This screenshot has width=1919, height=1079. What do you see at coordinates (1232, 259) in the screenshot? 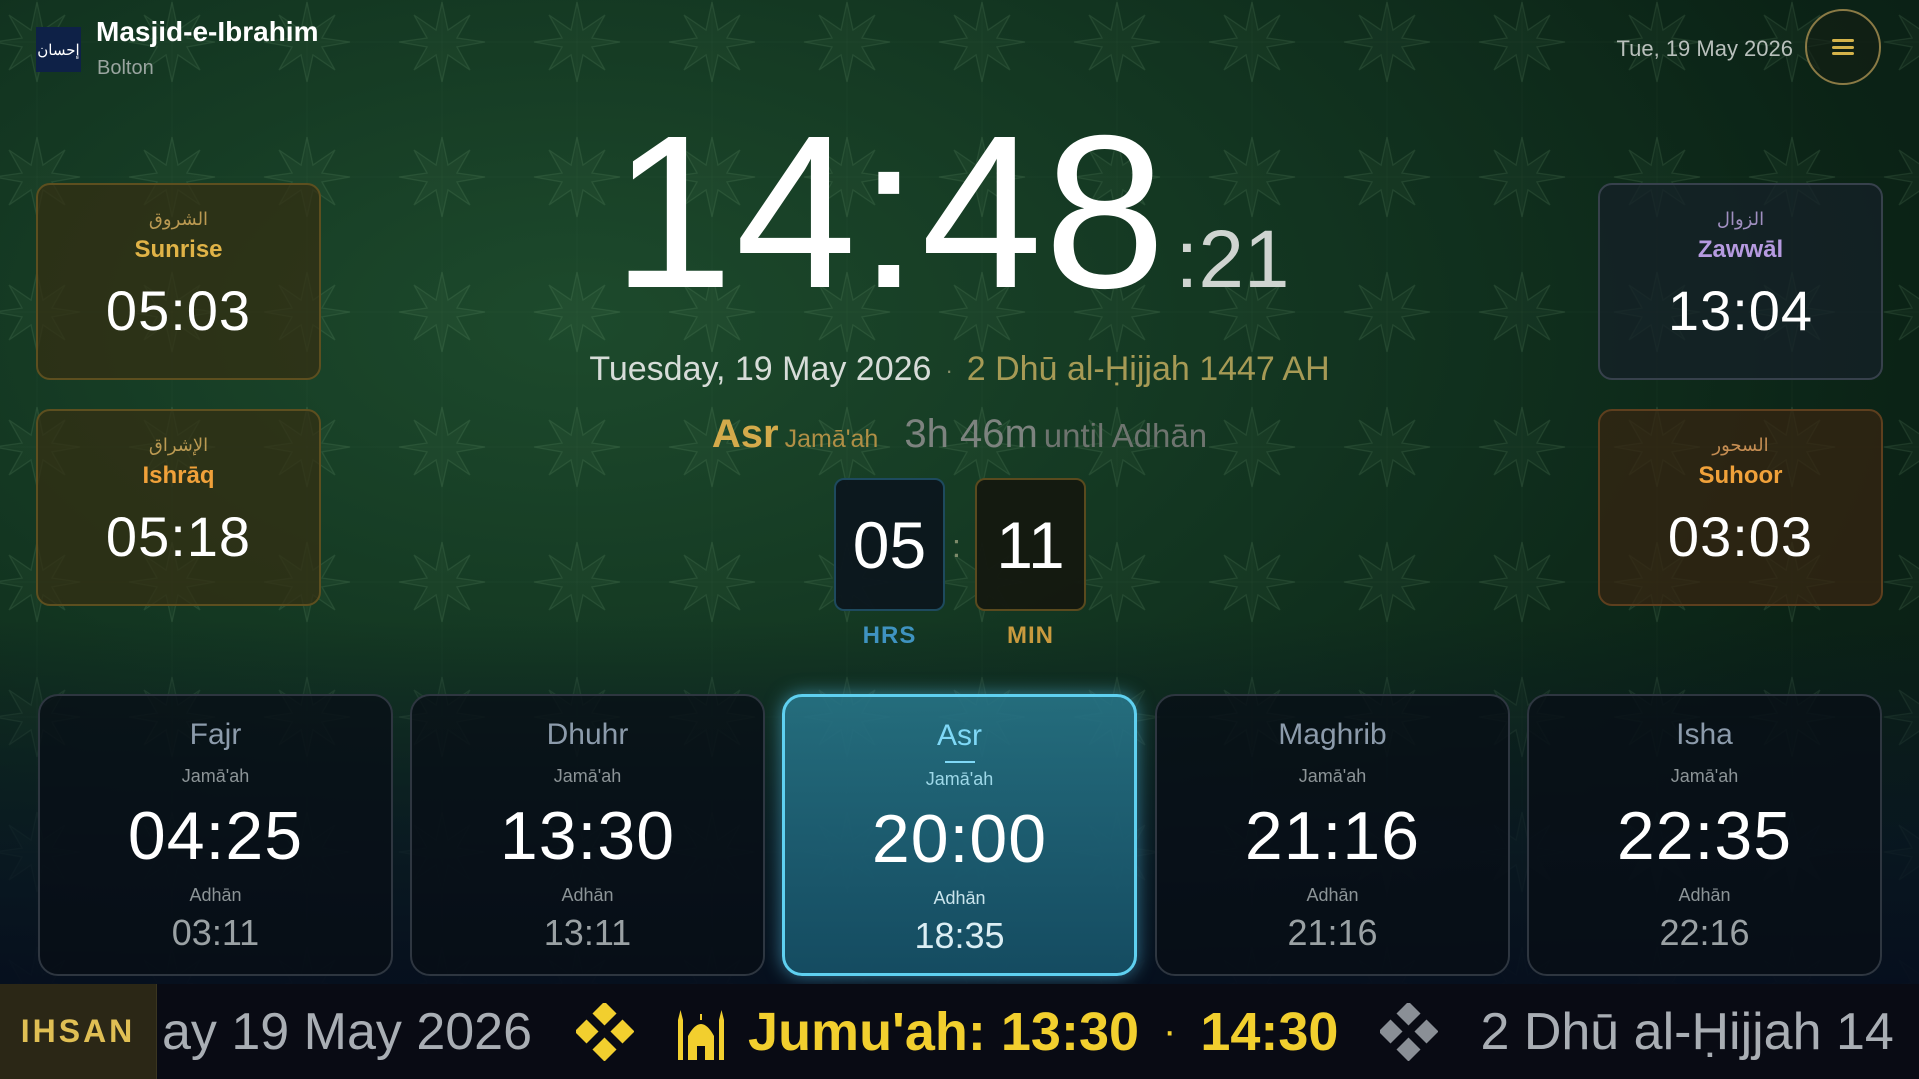
I see `clock-seconds: :21` at bounding box center [1232, 259].